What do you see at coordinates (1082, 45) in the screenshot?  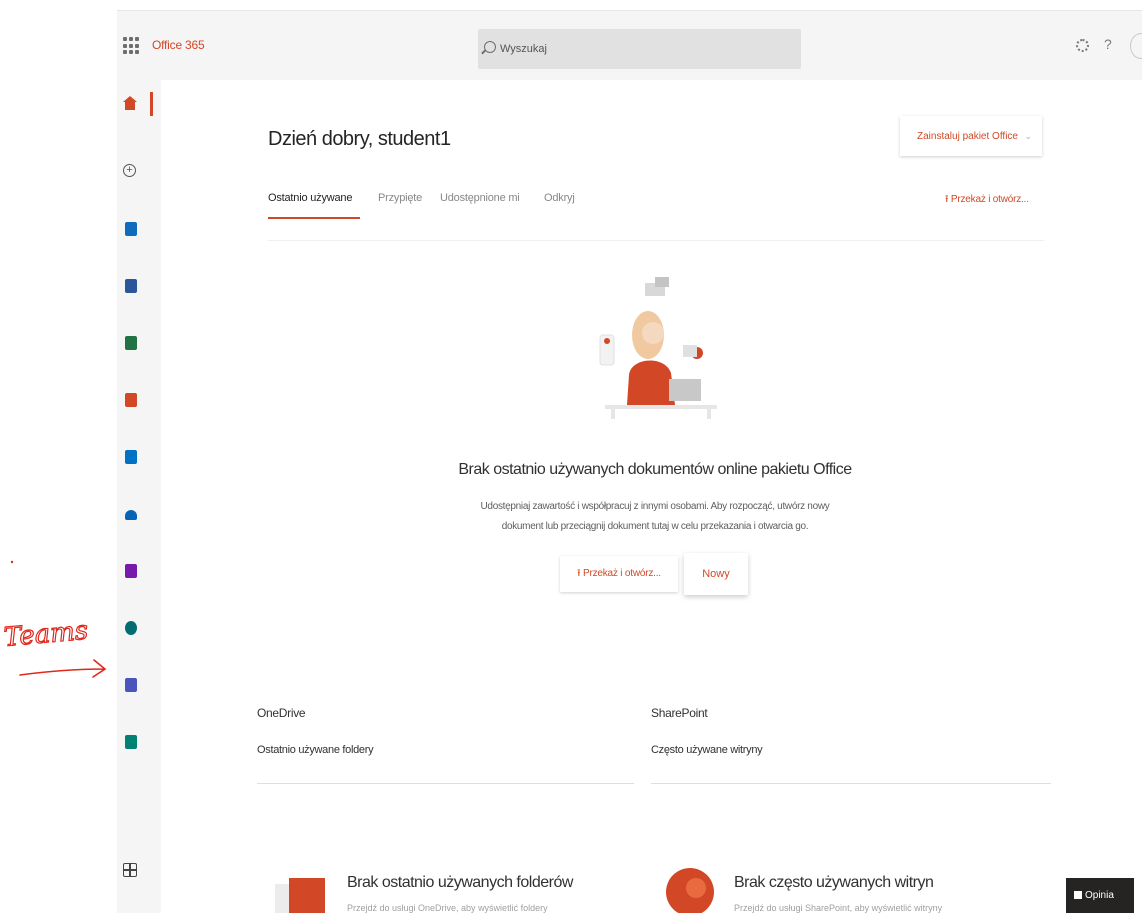 I see `gear-icon` at bounding box center [1082, 45].